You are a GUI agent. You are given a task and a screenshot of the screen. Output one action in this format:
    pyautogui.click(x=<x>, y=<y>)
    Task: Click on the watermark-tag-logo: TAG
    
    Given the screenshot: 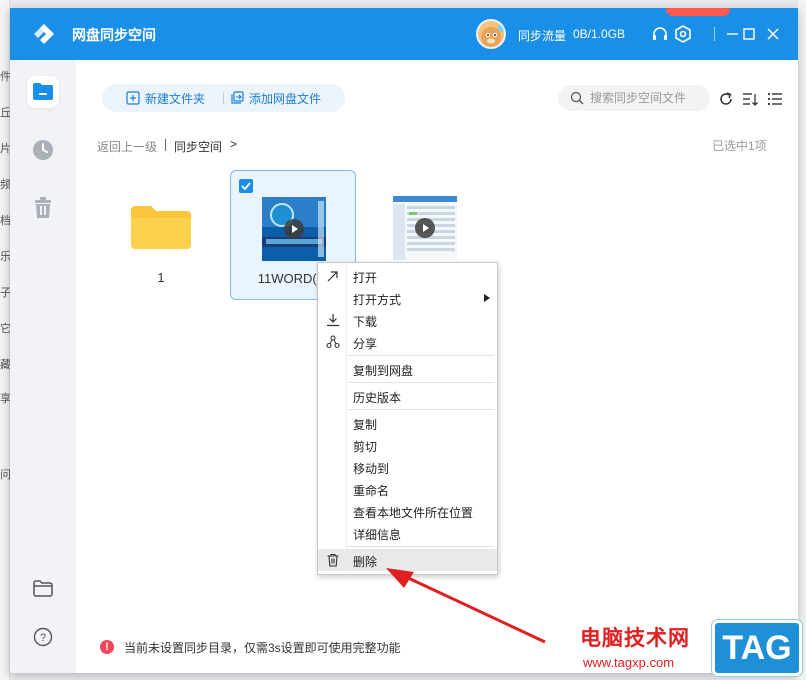 What is the action you would take?
    pyautogui.click(x=757, y=648)
    